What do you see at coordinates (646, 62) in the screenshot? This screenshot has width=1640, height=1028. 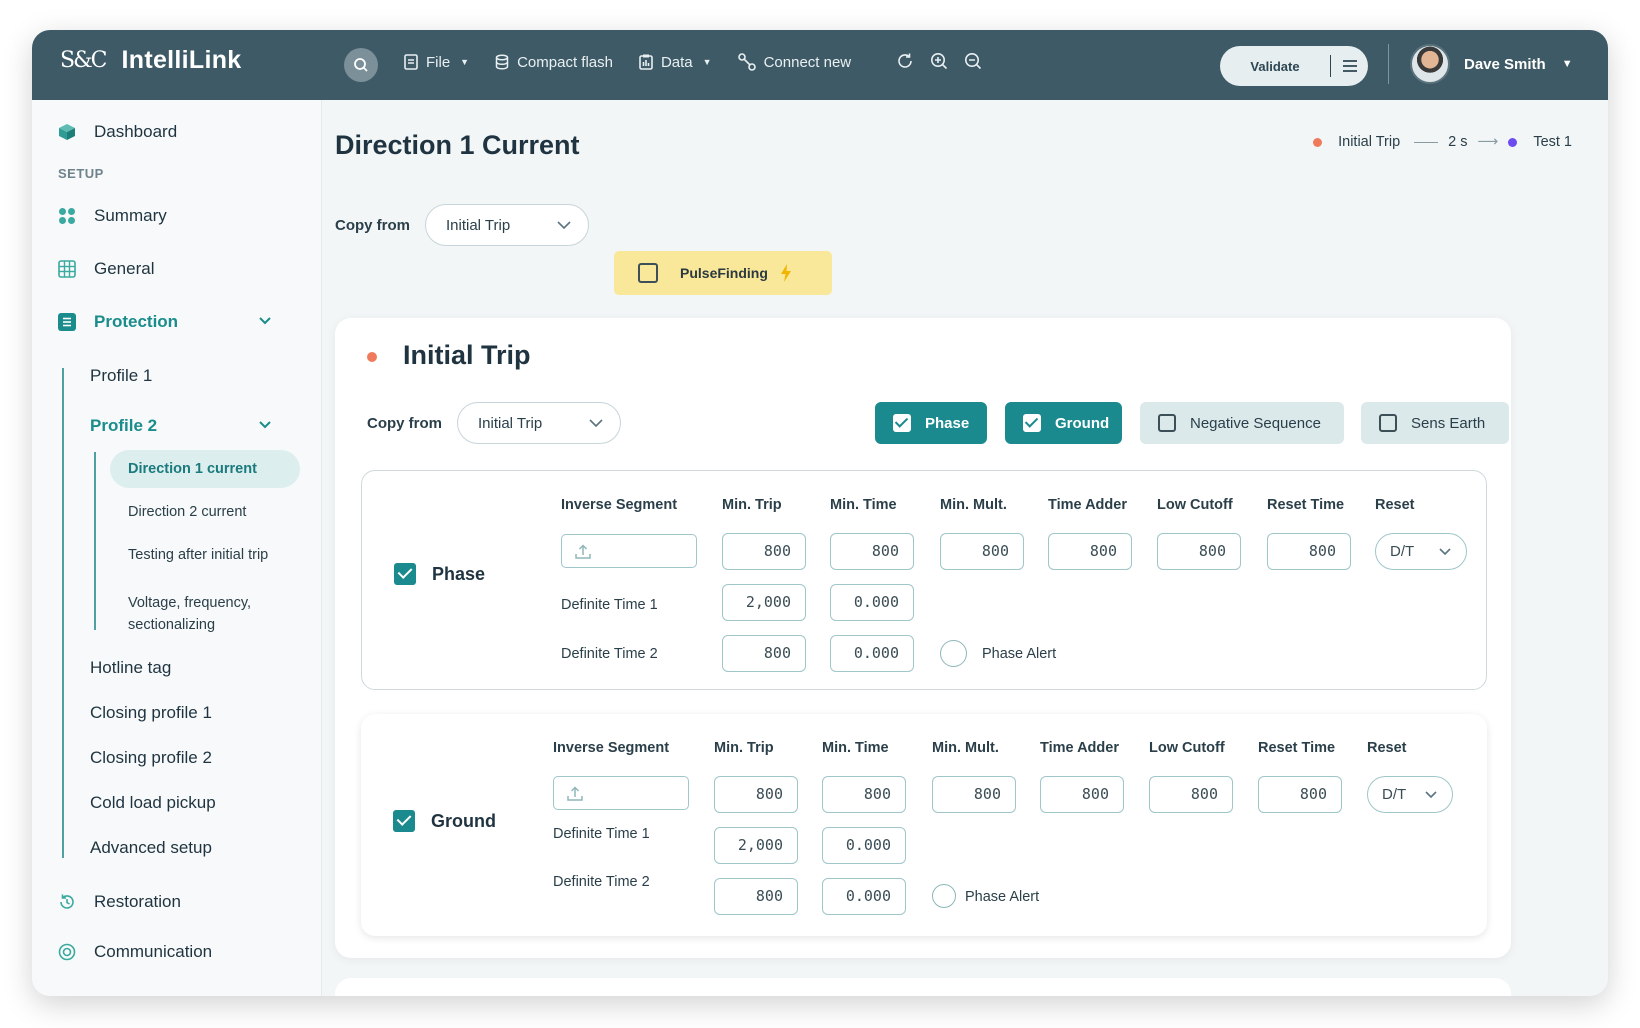 I see `data-icon` at bounding box center [646, 62].